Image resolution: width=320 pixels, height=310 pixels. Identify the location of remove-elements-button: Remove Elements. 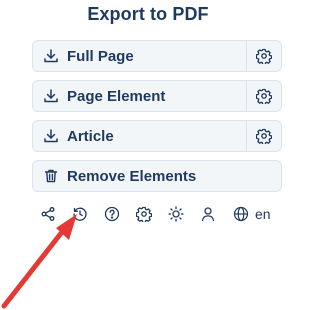
(157, 176).